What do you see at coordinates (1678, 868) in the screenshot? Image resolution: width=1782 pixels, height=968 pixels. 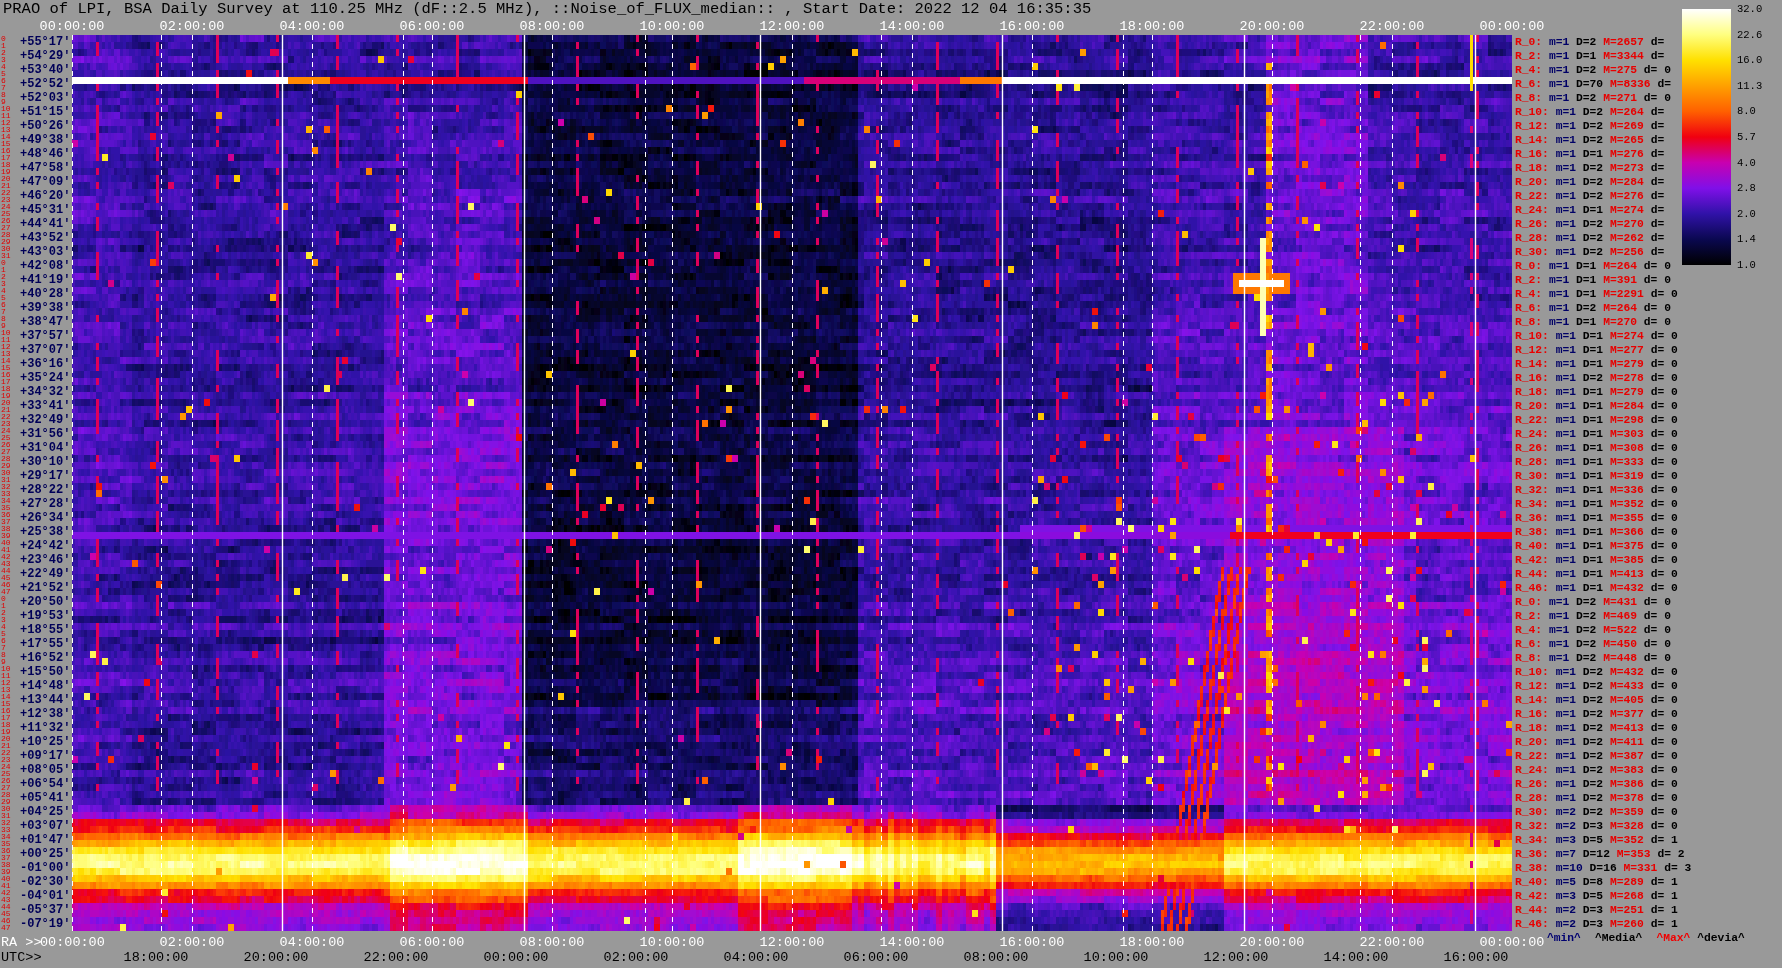 I see `deviation-value: d= 3` at bounding box center [1678, 868].